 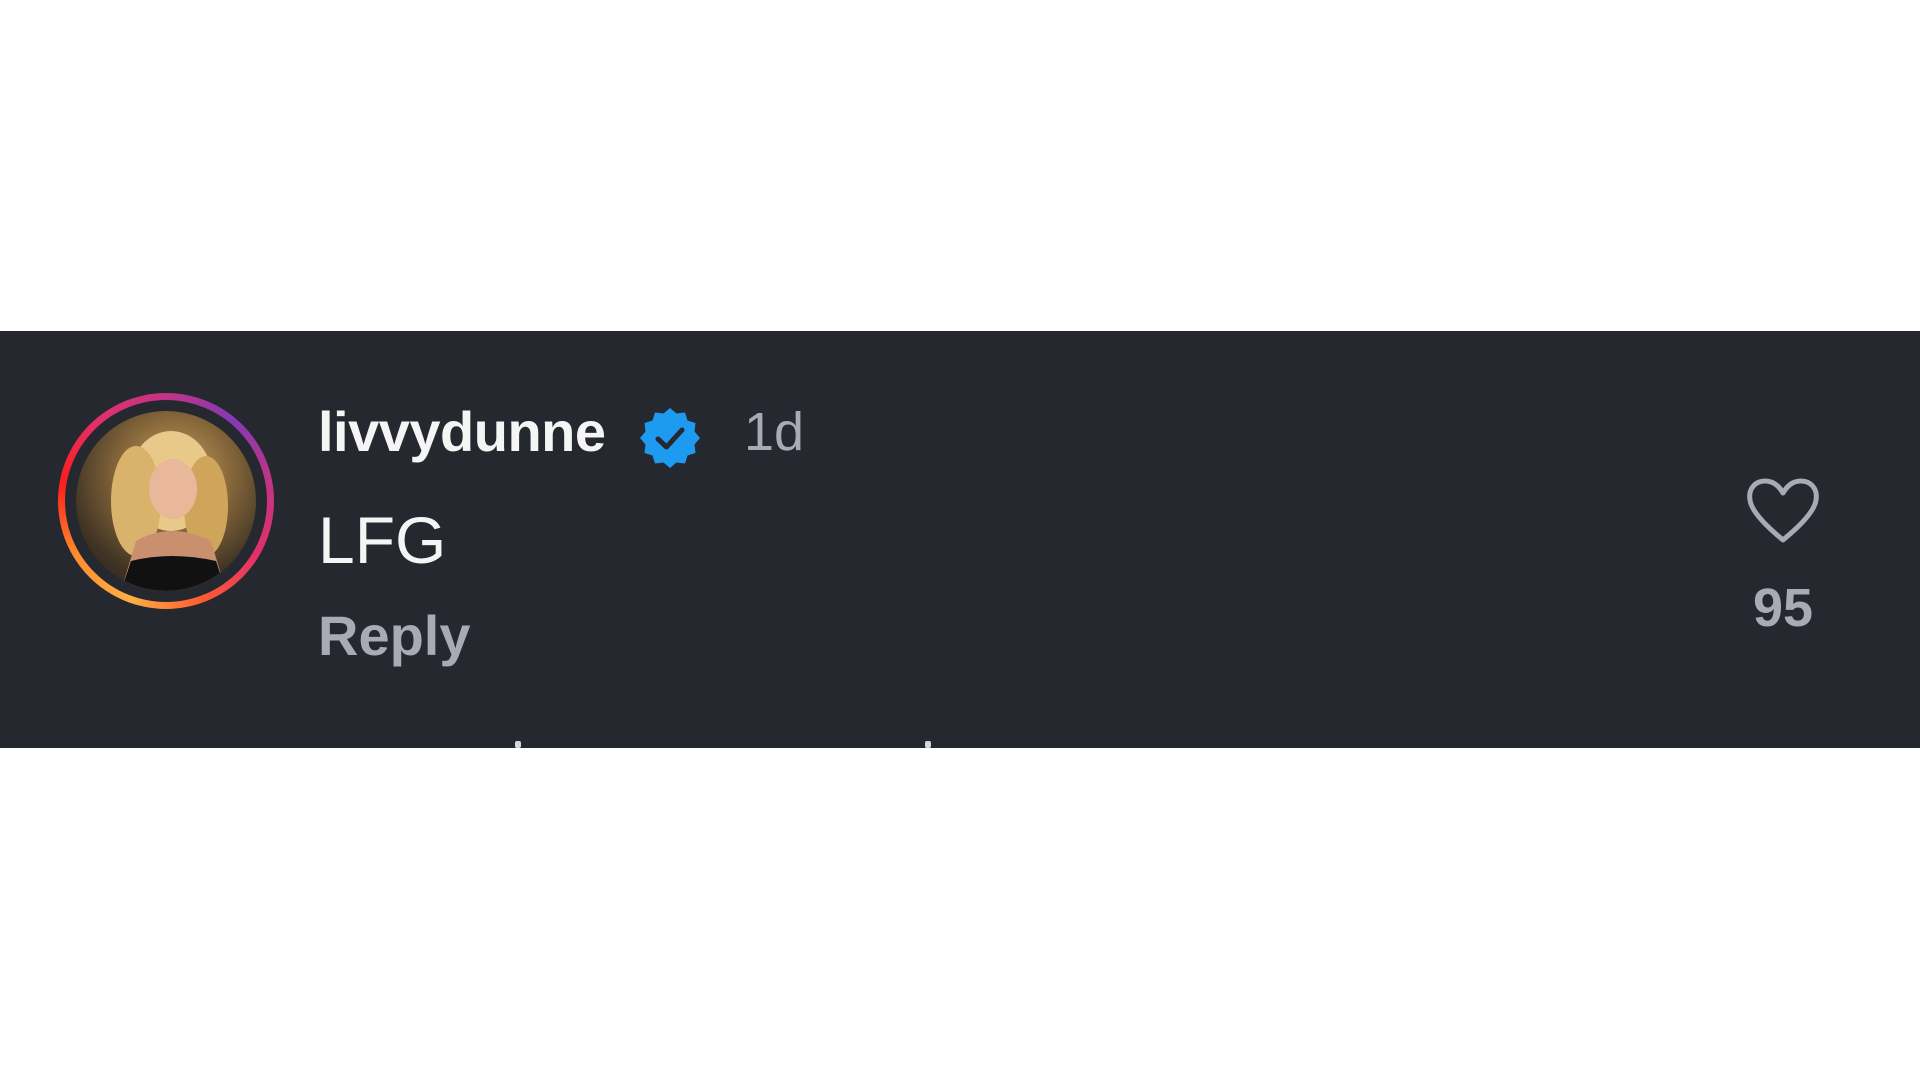 I want to click on reply-button: Reply, so click(x=394, y=636).